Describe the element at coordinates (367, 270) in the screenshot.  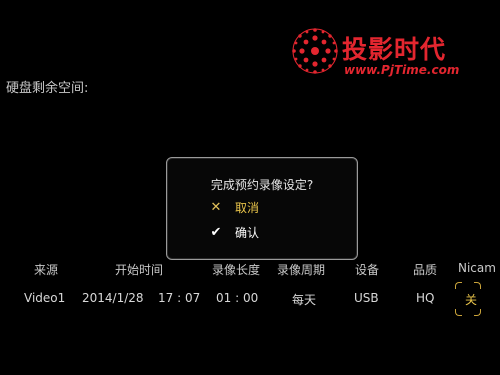
I see `column-header-device: 设备` at that location.